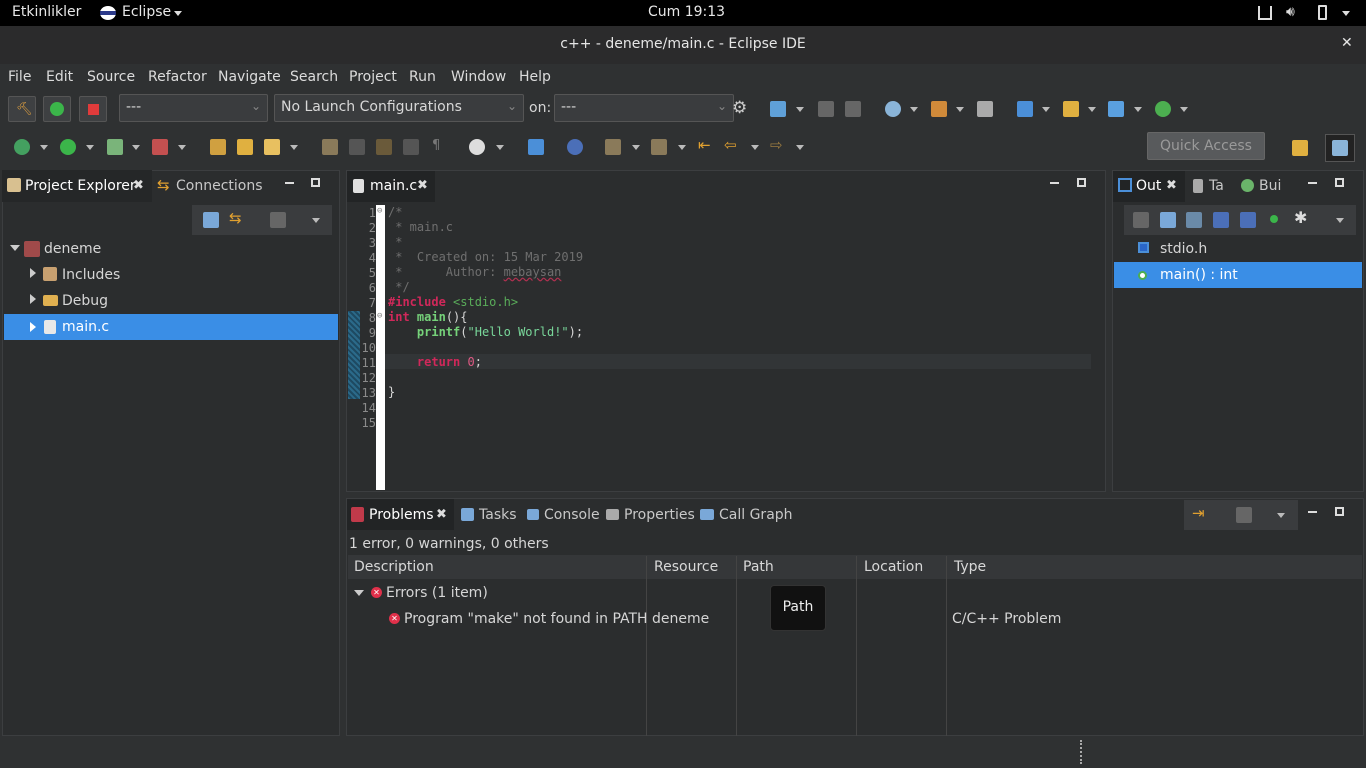  I want to click on menu-search: Search, so click(314, 77).